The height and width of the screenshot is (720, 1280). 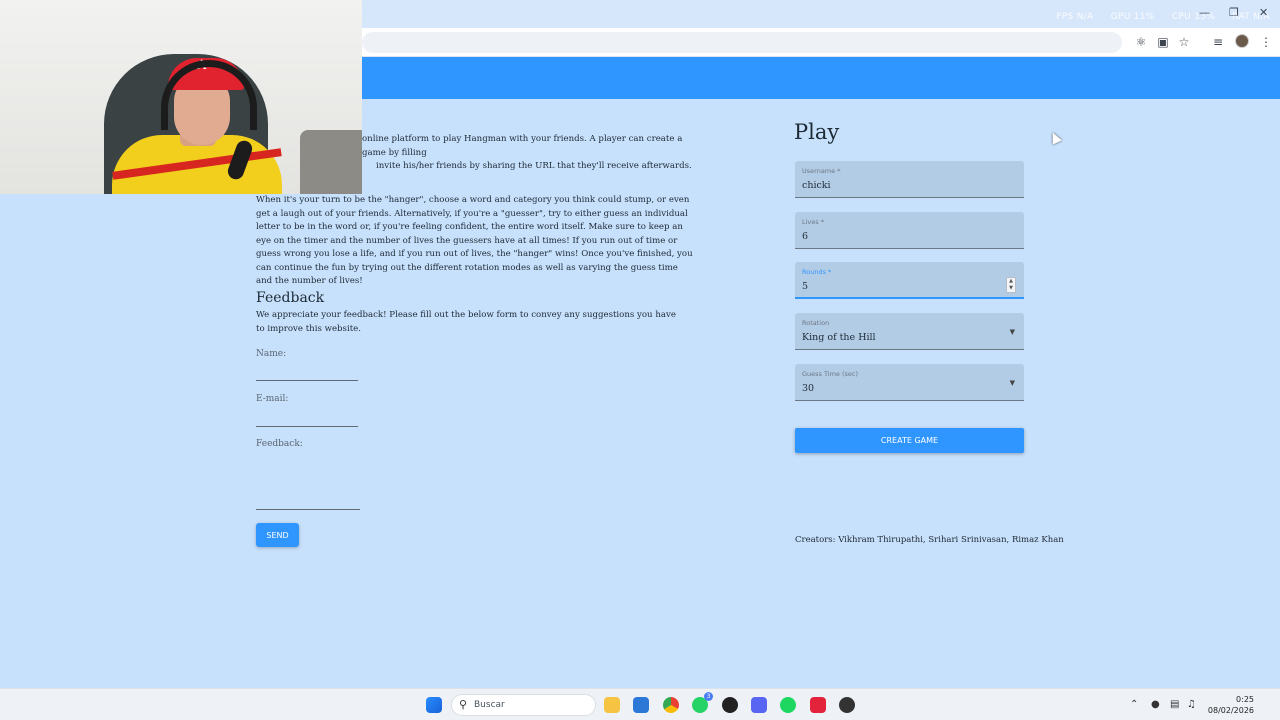 I want to click on rounds-stepper-icon: ▲ ▼, so click(x=1011, y=285).